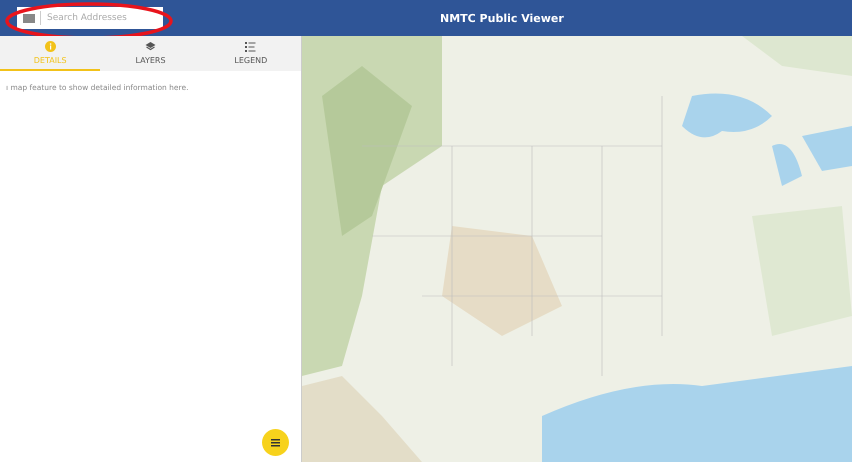 Image resolution: width=852 pixels, height=462 pixels. What do you see at coordinates (50, 46) in the screenshot?
I see `info-icon` at bounding box center [50, 46].